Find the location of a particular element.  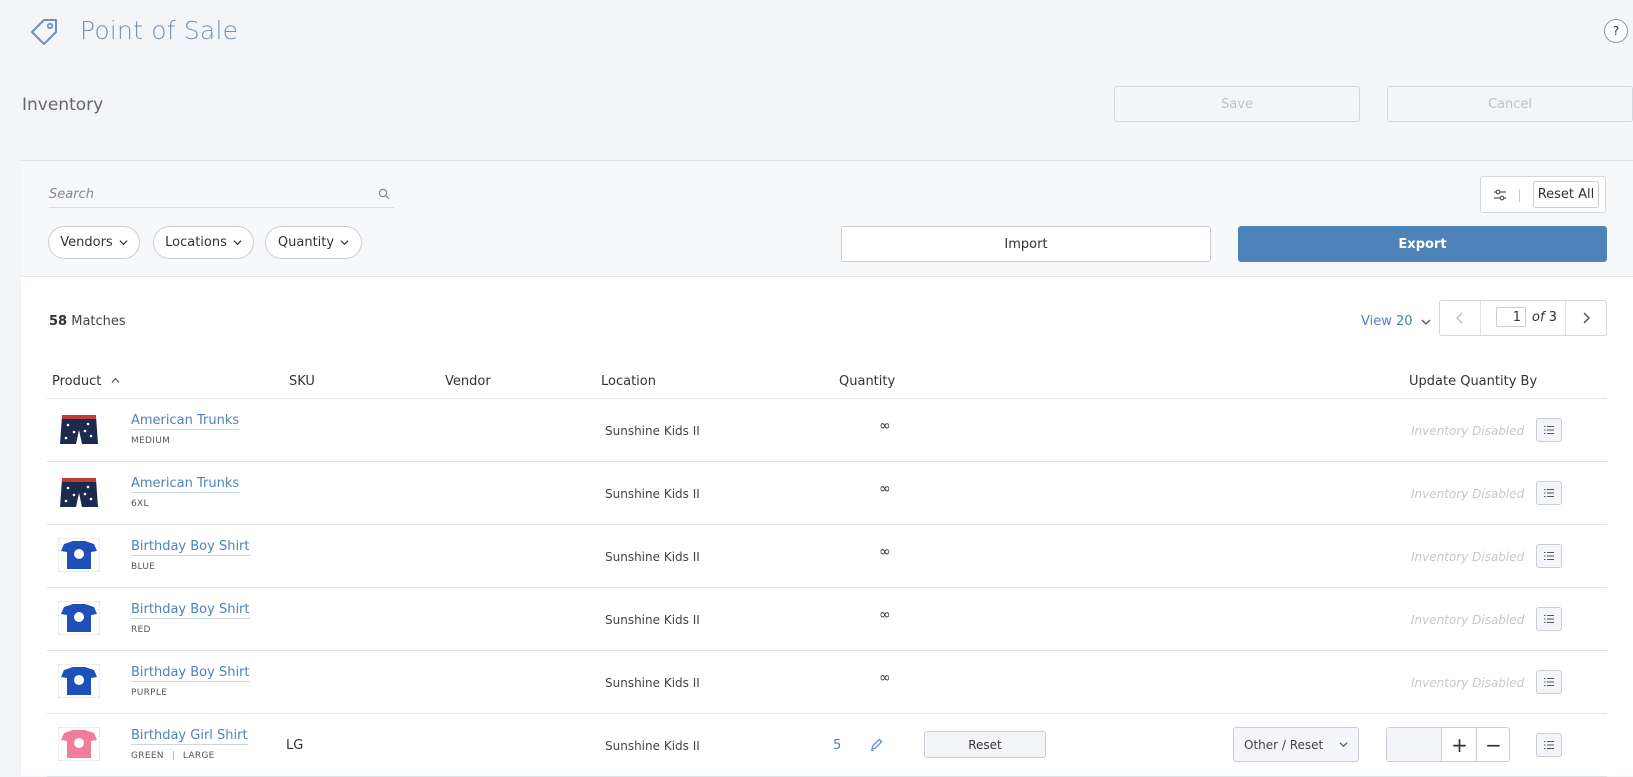

sliders-icon is located at coordinates (1500, 195).